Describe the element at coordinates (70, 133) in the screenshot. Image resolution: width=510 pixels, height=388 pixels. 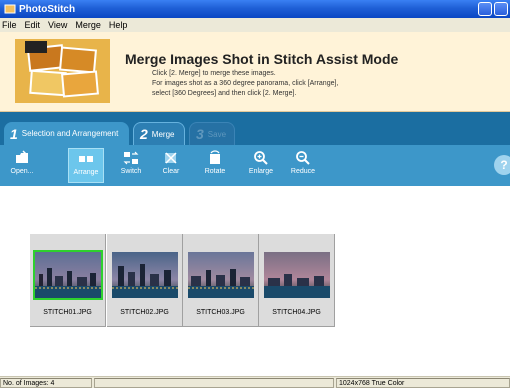
I see `tab-label: Selection and Arrangement` at that location.